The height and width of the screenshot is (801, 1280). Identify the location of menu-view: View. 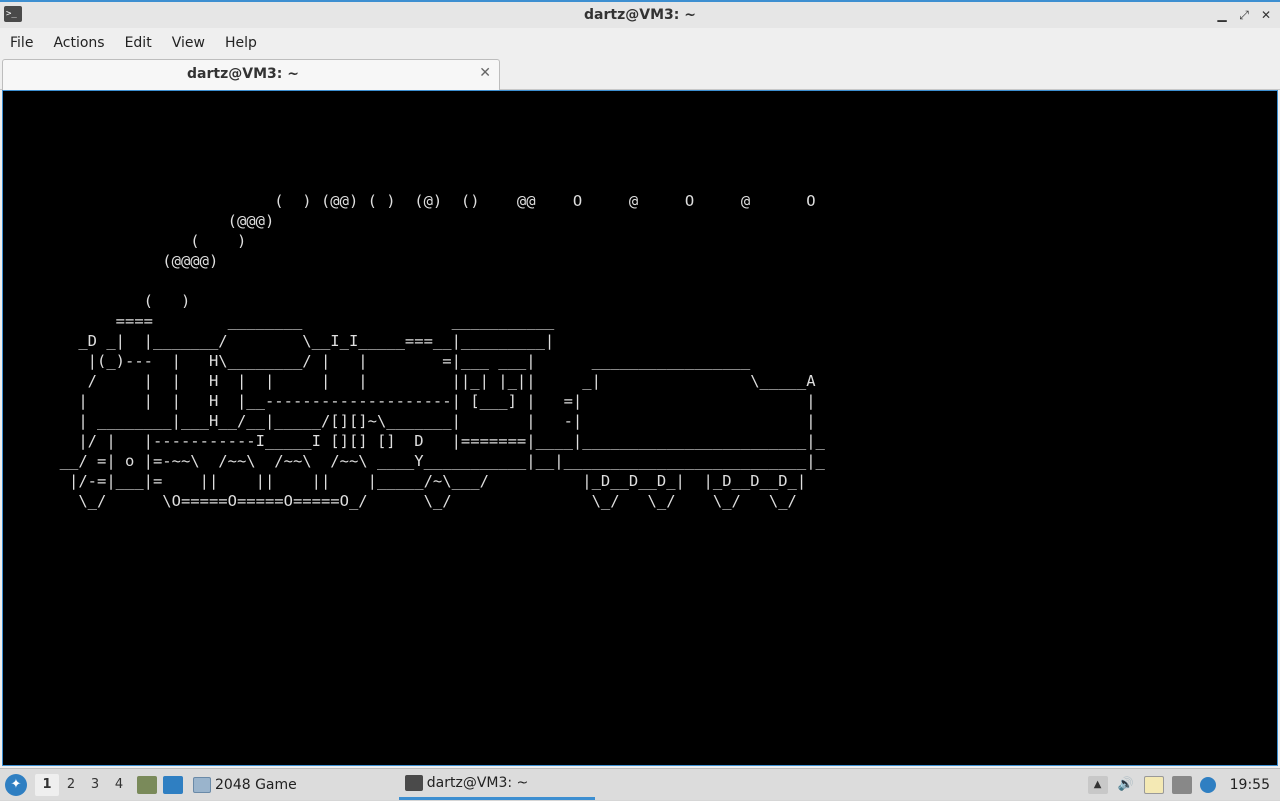
(188, 43).